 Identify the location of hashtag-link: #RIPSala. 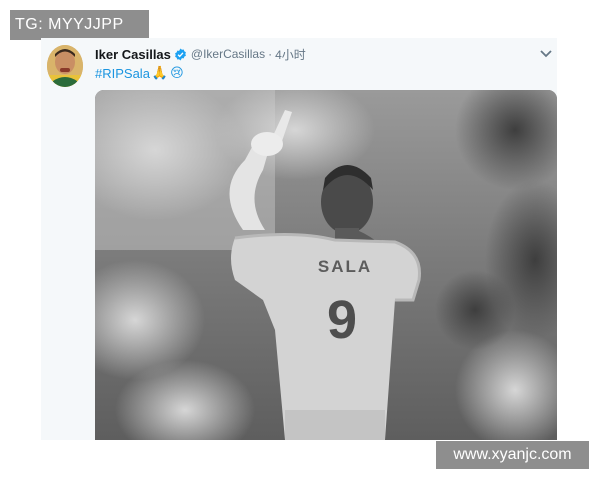
(122, 73).